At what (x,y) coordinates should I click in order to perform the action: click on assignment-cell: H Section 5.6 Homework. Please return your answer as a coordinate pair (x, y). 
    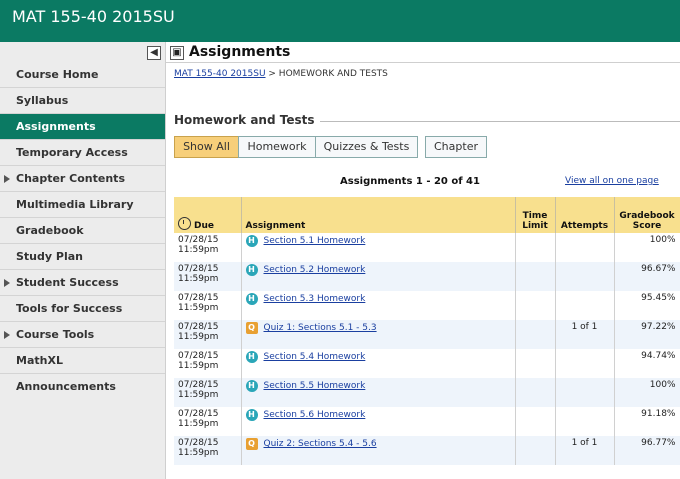
    Looking at the image, I should click on (378, 421).